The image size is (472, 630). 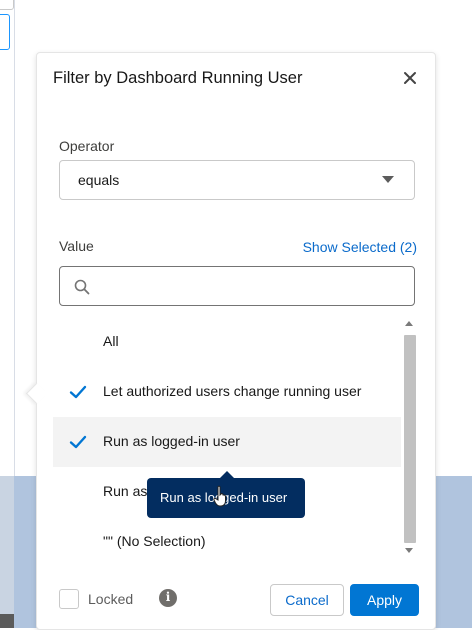 I want to click on background-focused-control, so click(x=5, y=32).